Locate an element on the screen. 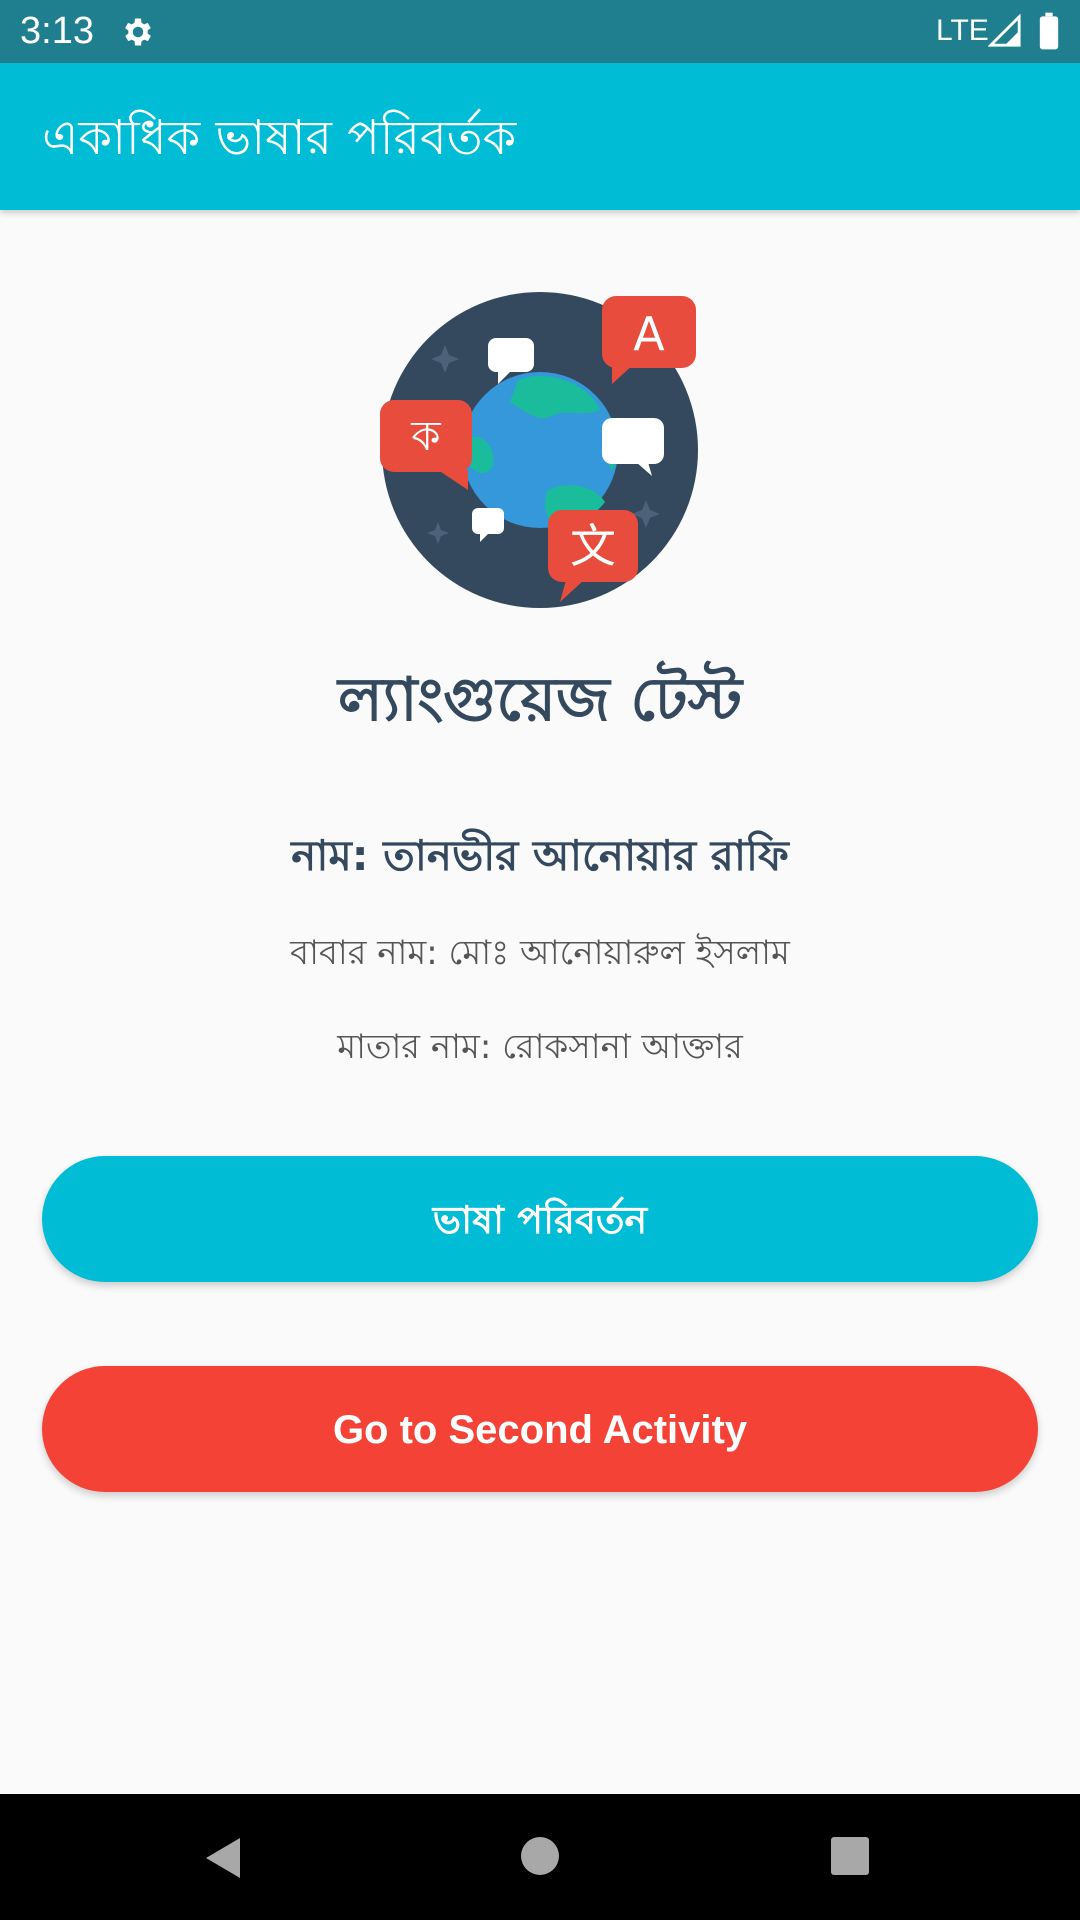  logo-glyph-chinese: 文 is located at coordinates (593, 546).